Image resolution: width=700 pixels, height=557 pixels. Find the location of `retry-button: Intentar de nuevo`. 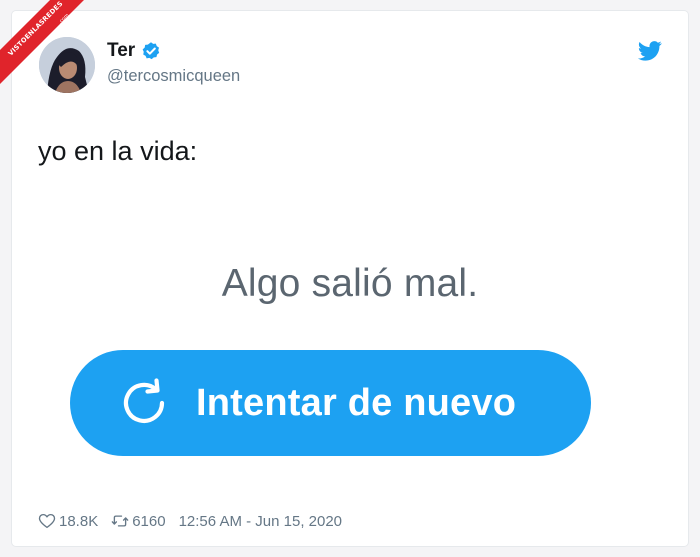

retry-button: Intentar de nuevo is located at coordinates (330, 403).